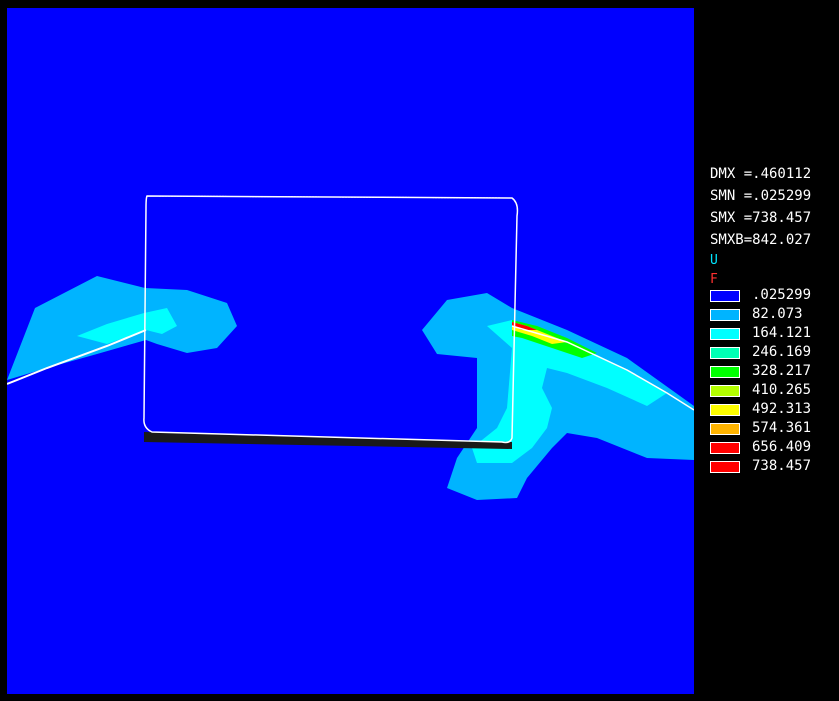  I want to click on legend-value: 82.073, so click(777, 314).